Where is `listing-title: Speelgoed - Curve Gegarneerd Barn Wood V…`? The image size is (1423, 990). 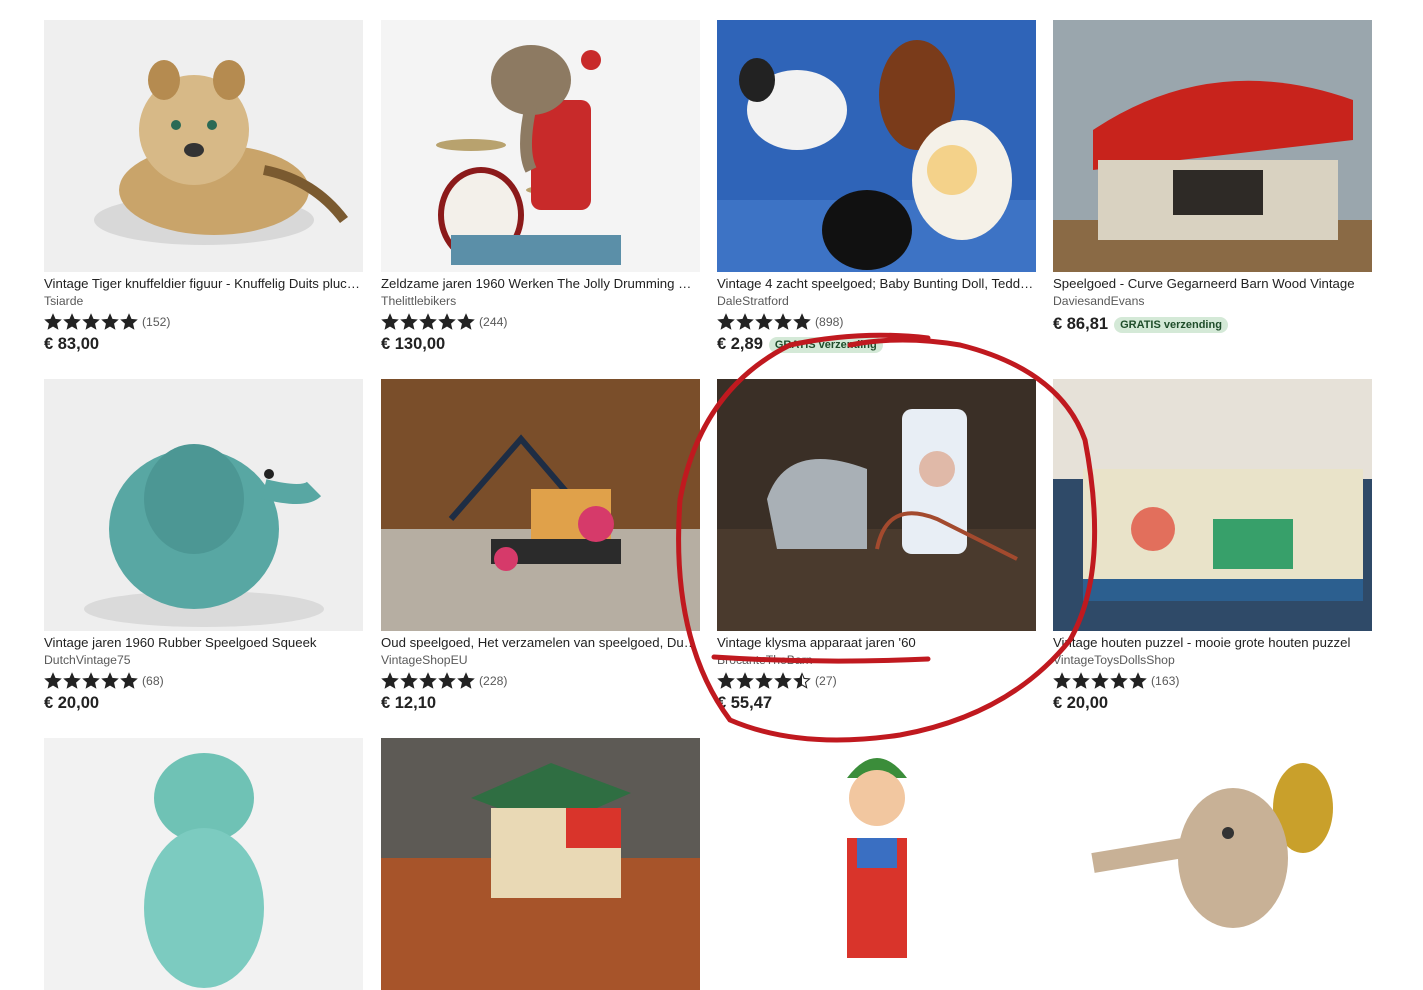
listing-title: Speelgoed - Curve Gegarneerd Barn Wood V… is located at coordinates (1212, 284).